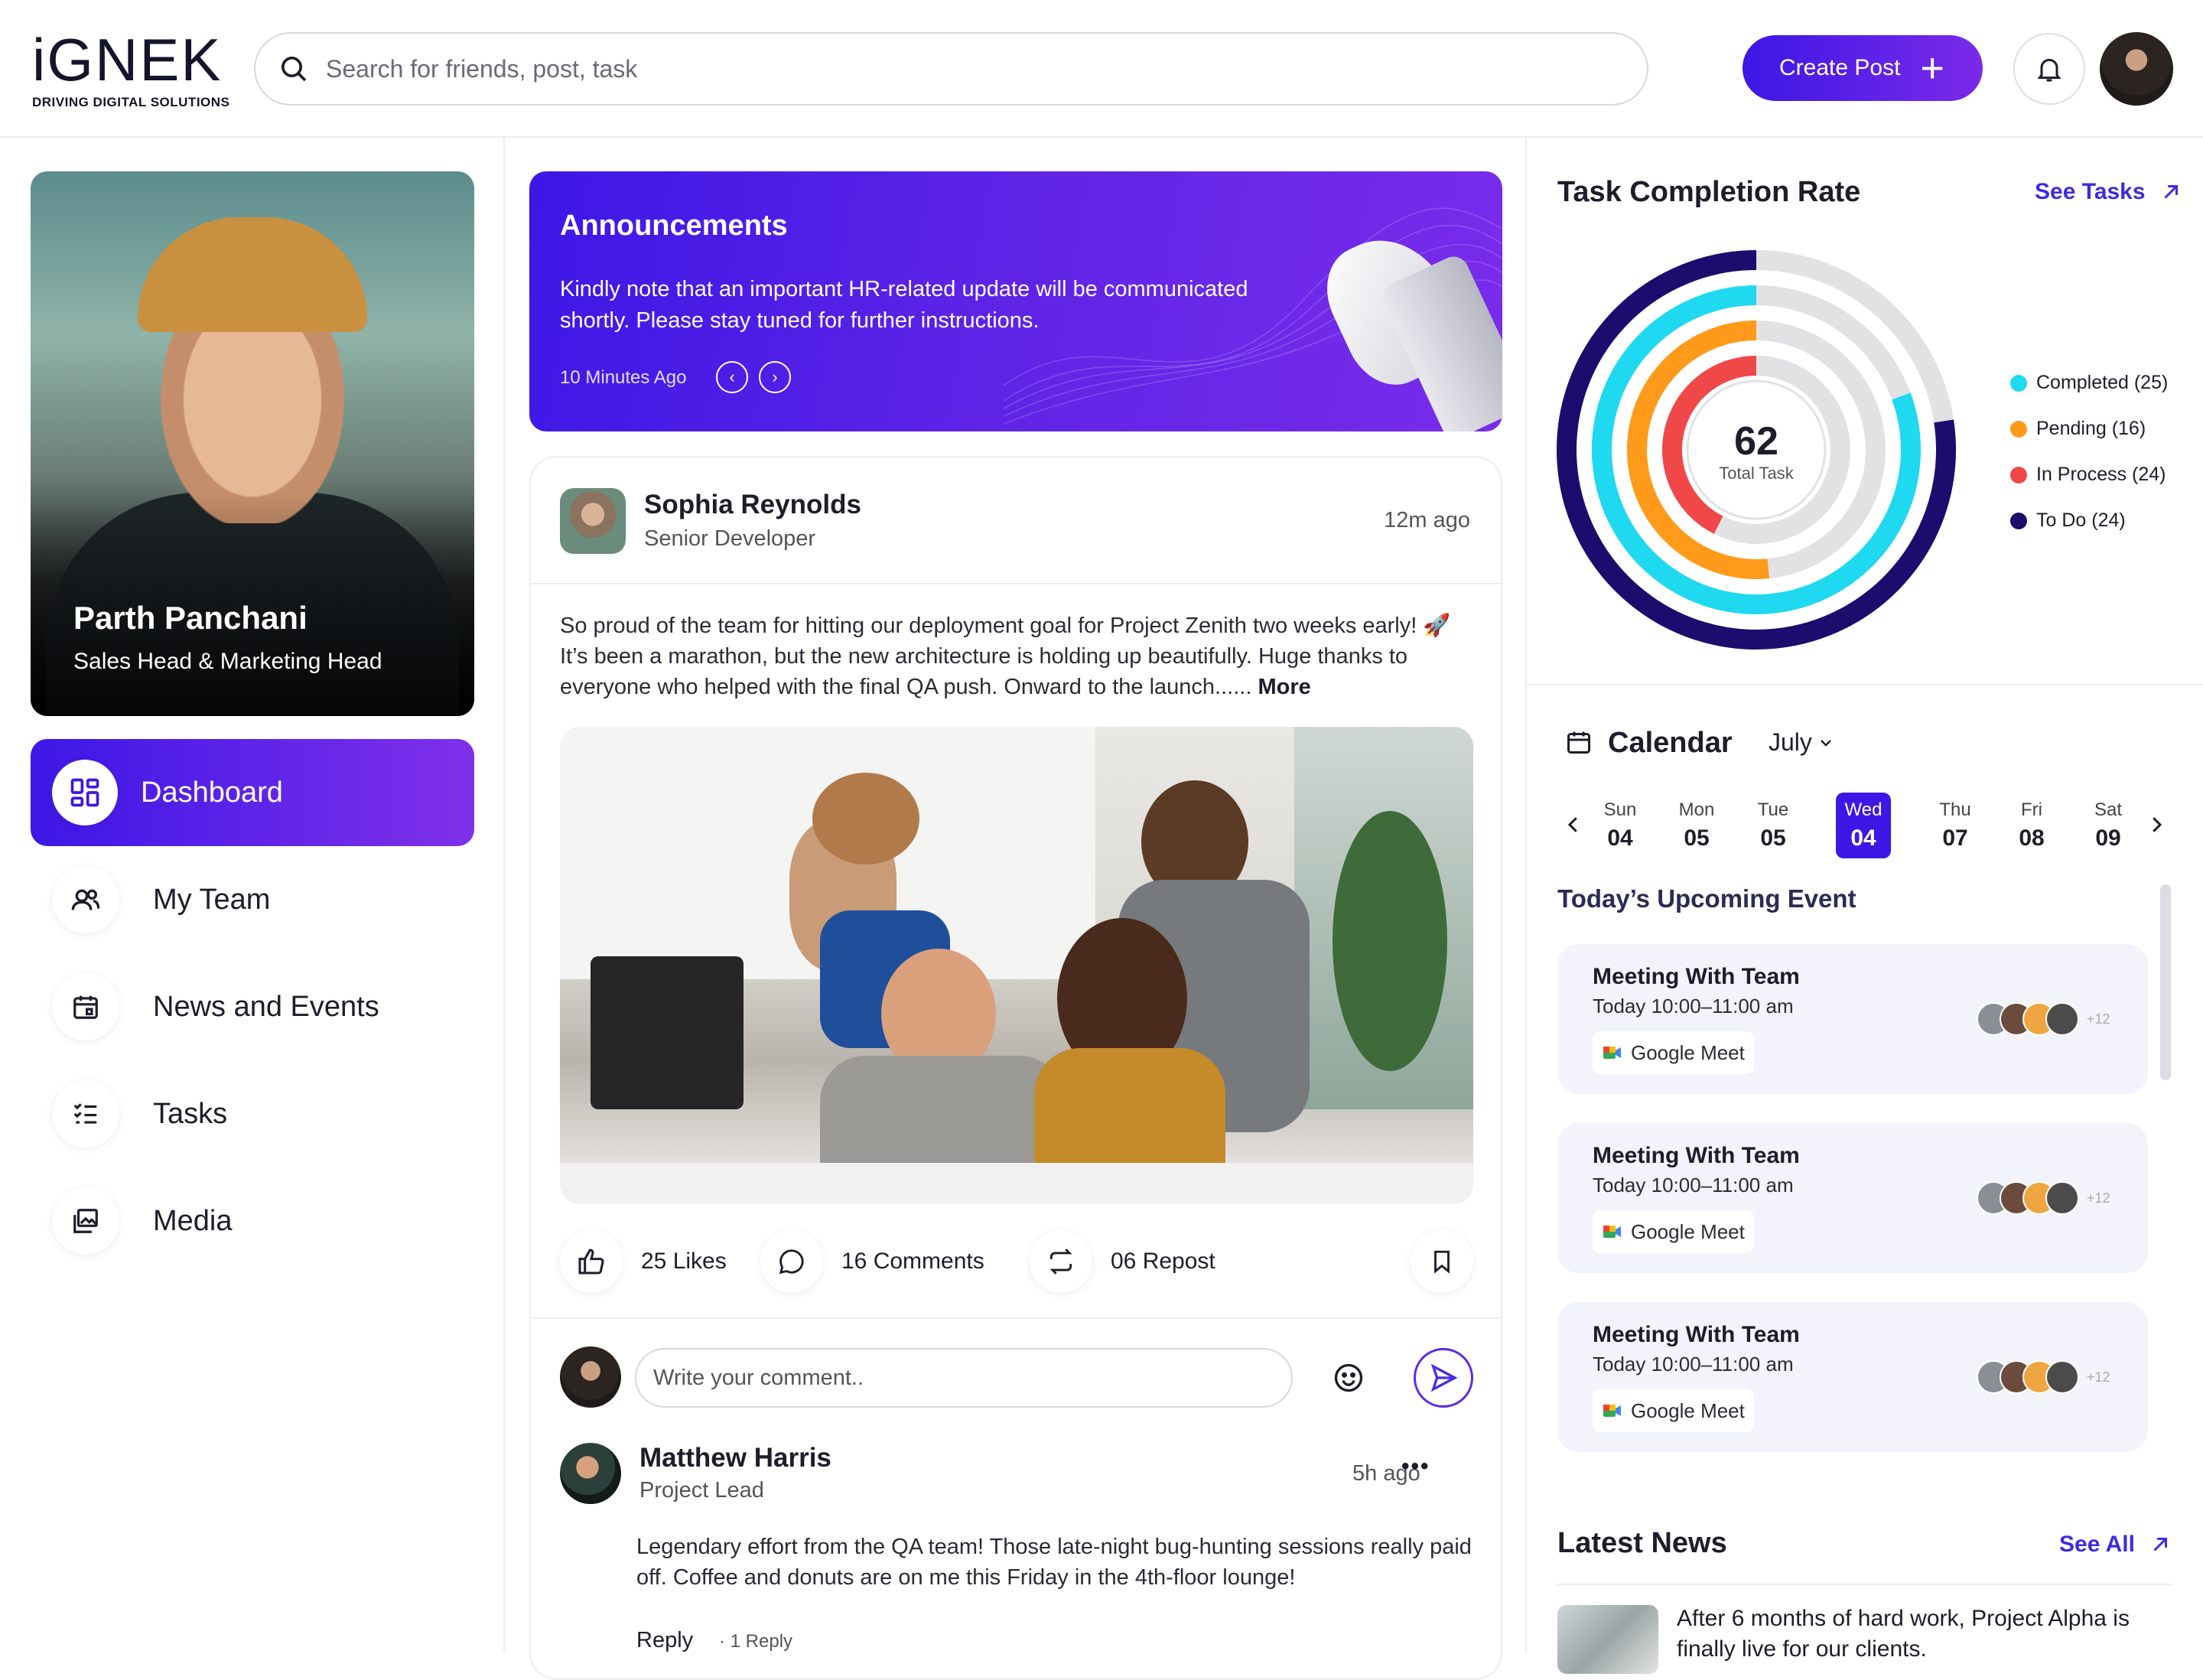 The image size is (2203, 1680). I want to click on post-author-name: Sophia Reynolds, so click(752, 505).